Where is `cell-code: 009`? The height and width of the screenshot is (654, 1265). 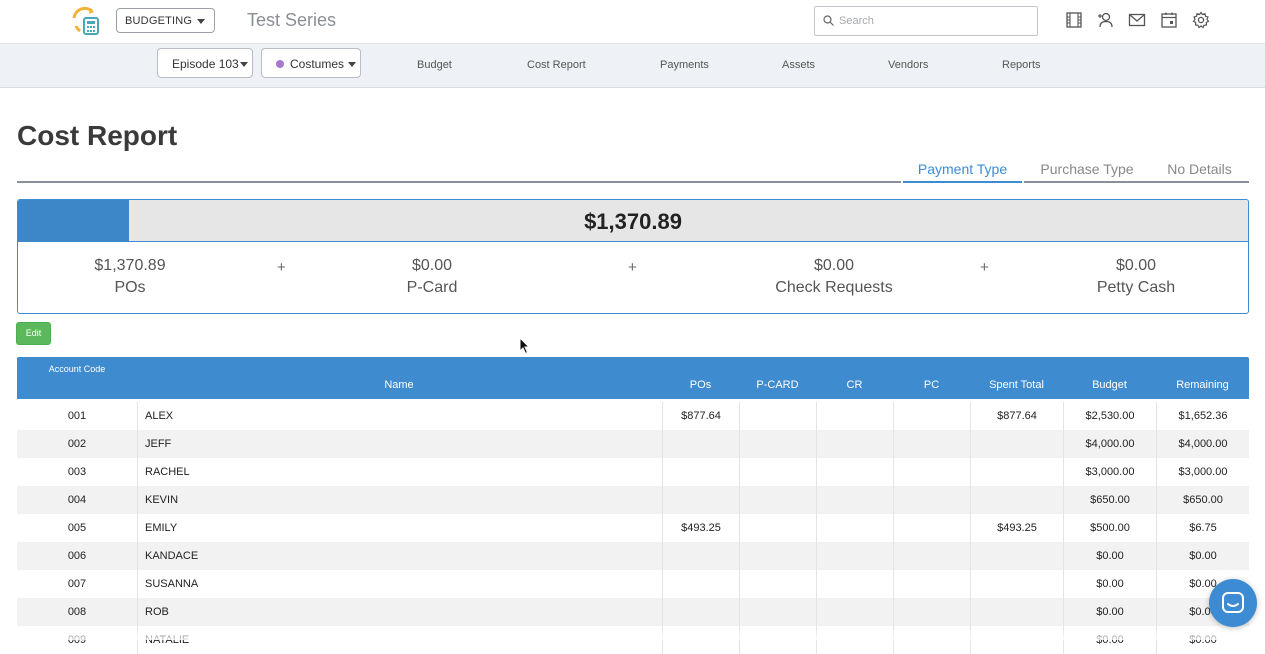
cell-code: 009 is located at coordinates (77, 640).